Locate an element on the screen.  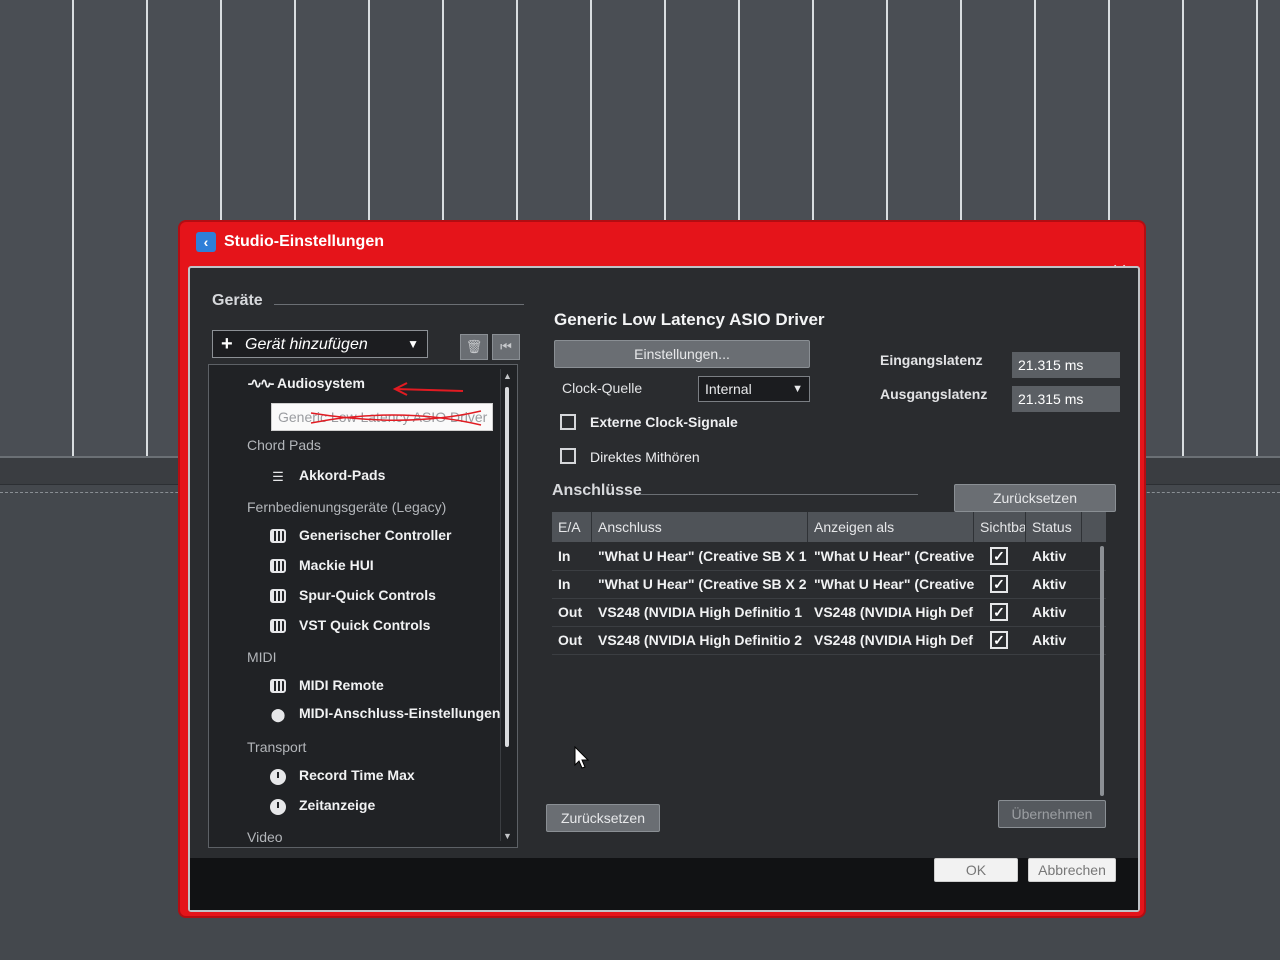
driver-title: Generic Low Latency ASIO Driver is located at coordinates (689, 319).